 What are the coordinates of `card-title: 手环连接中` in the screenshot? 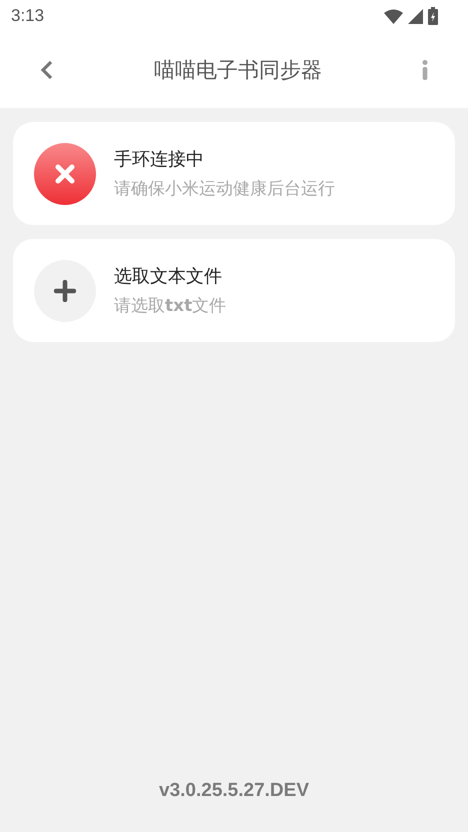 It's located at (159, 159).